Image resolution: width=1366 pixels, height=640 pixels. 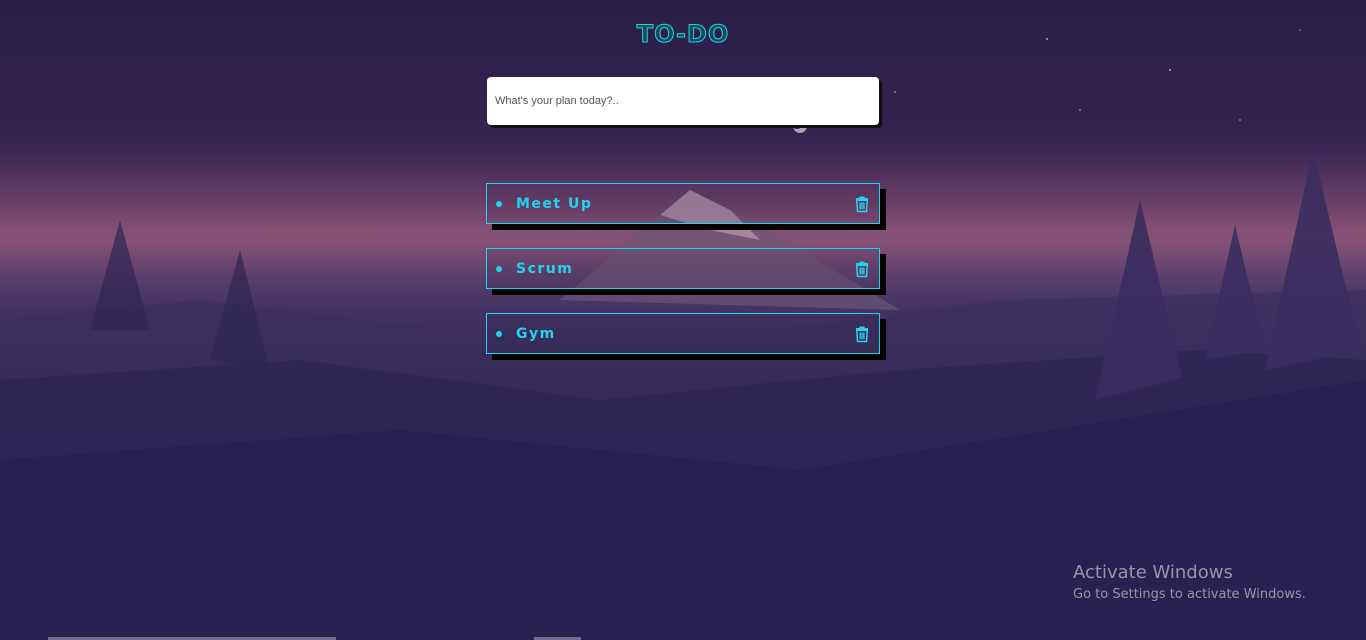 What do you see at coordinates (1189, 594) in the screenshot?
I see `watermark-subtitle: Go to Settings to activate Windows.` at bounding box center [1189, 594].